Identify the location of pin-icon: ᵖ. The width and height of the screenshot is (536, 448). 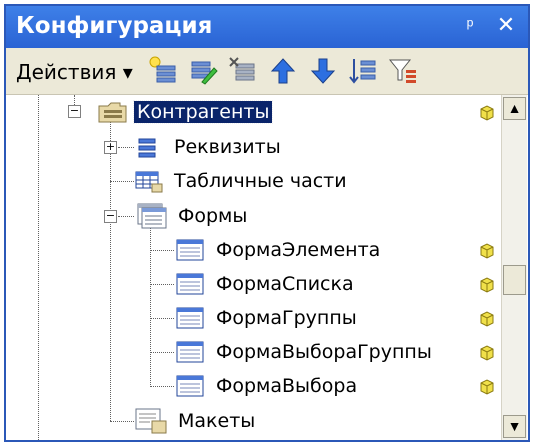
(470, 25).